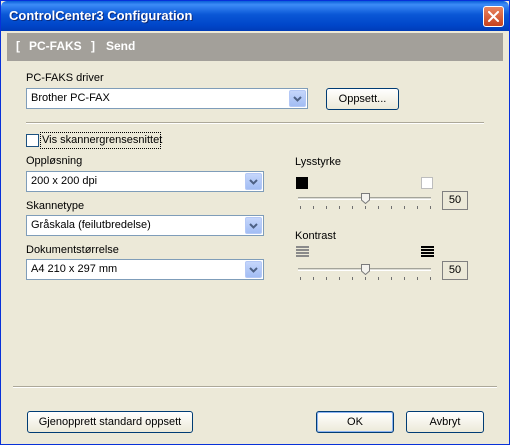  I want to click on scanner-interface-label: Vis skannergrensesnittet, so click(102, 140).